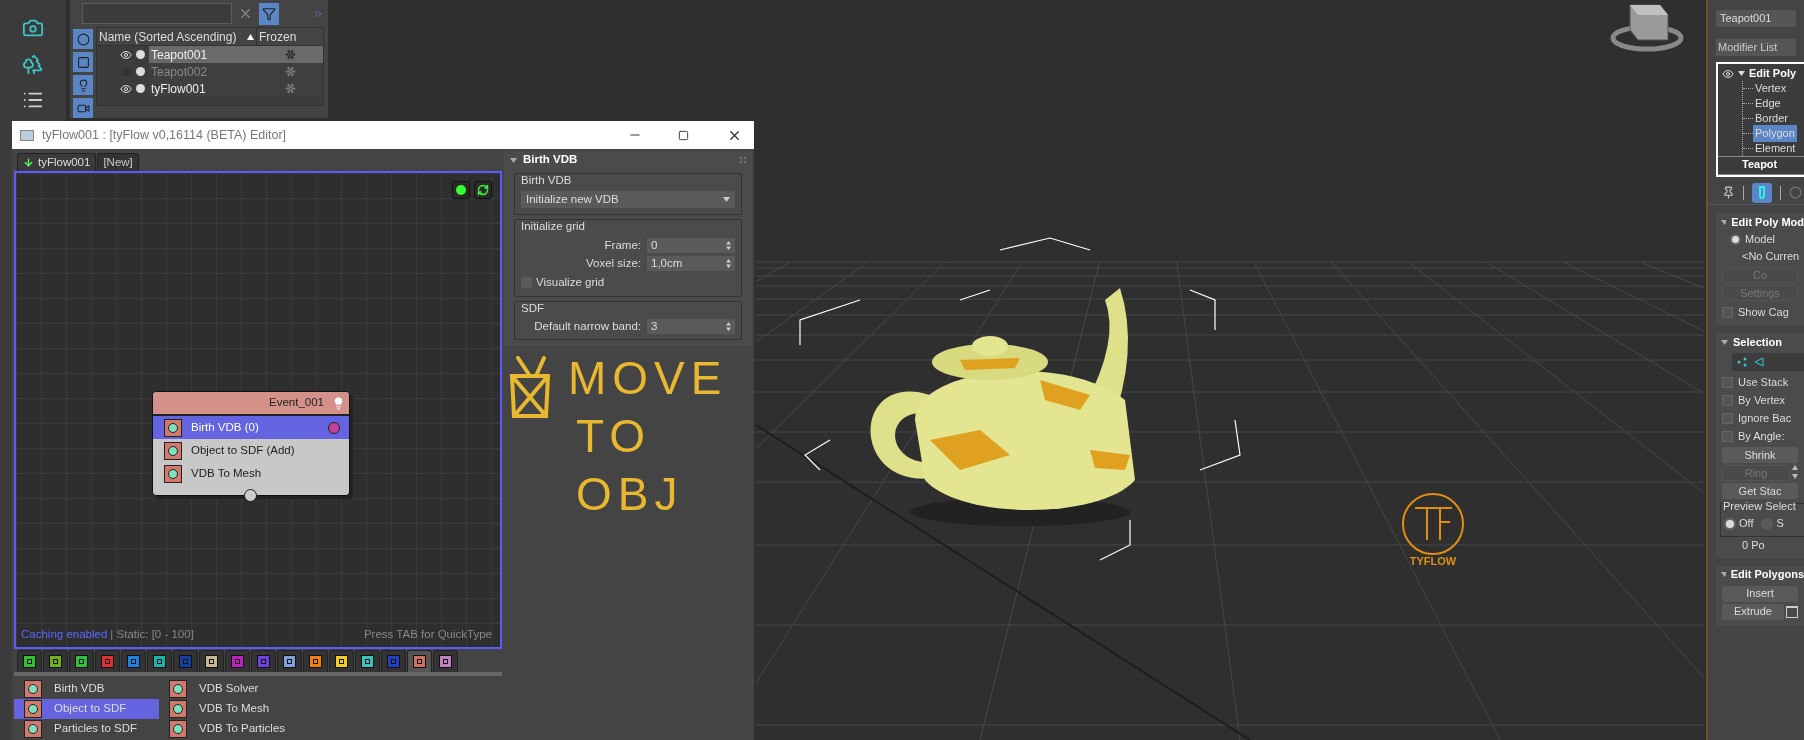  I want to click on modifier-list-dropdown: Modifier List, so click(1756, 47).